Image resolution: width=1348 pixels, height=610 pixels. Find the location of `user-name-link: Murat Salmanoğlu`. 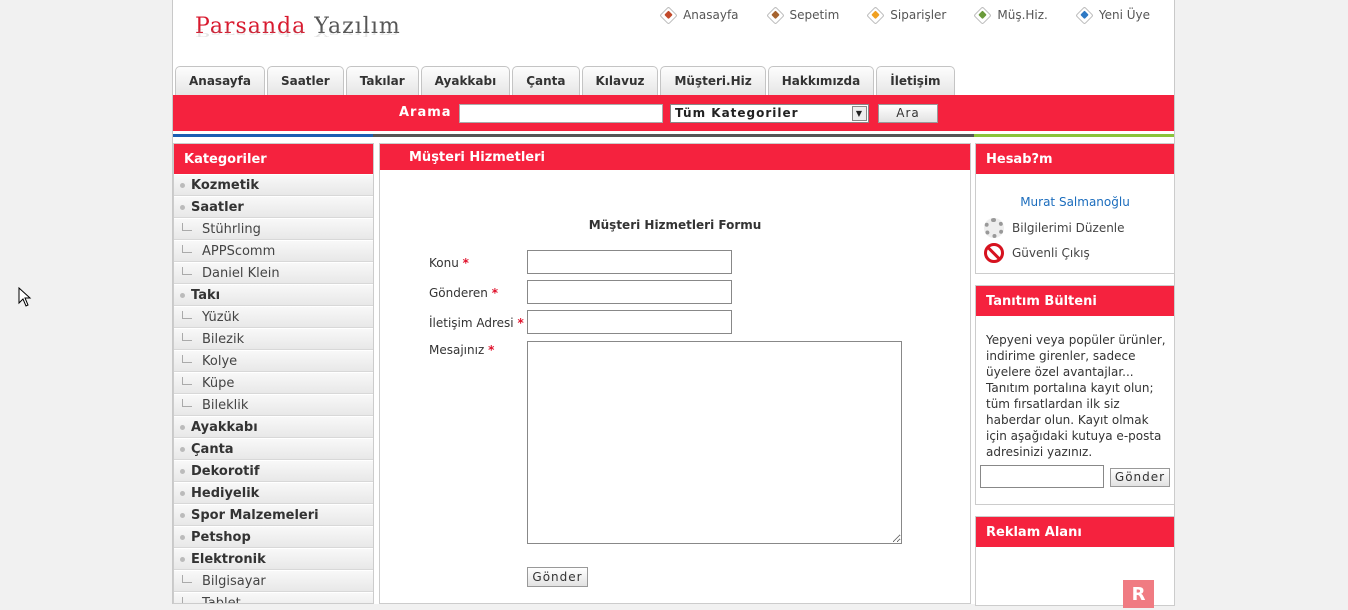

user-name-link: Murat Salmanoğlu is located at coordinates (1075, 202).